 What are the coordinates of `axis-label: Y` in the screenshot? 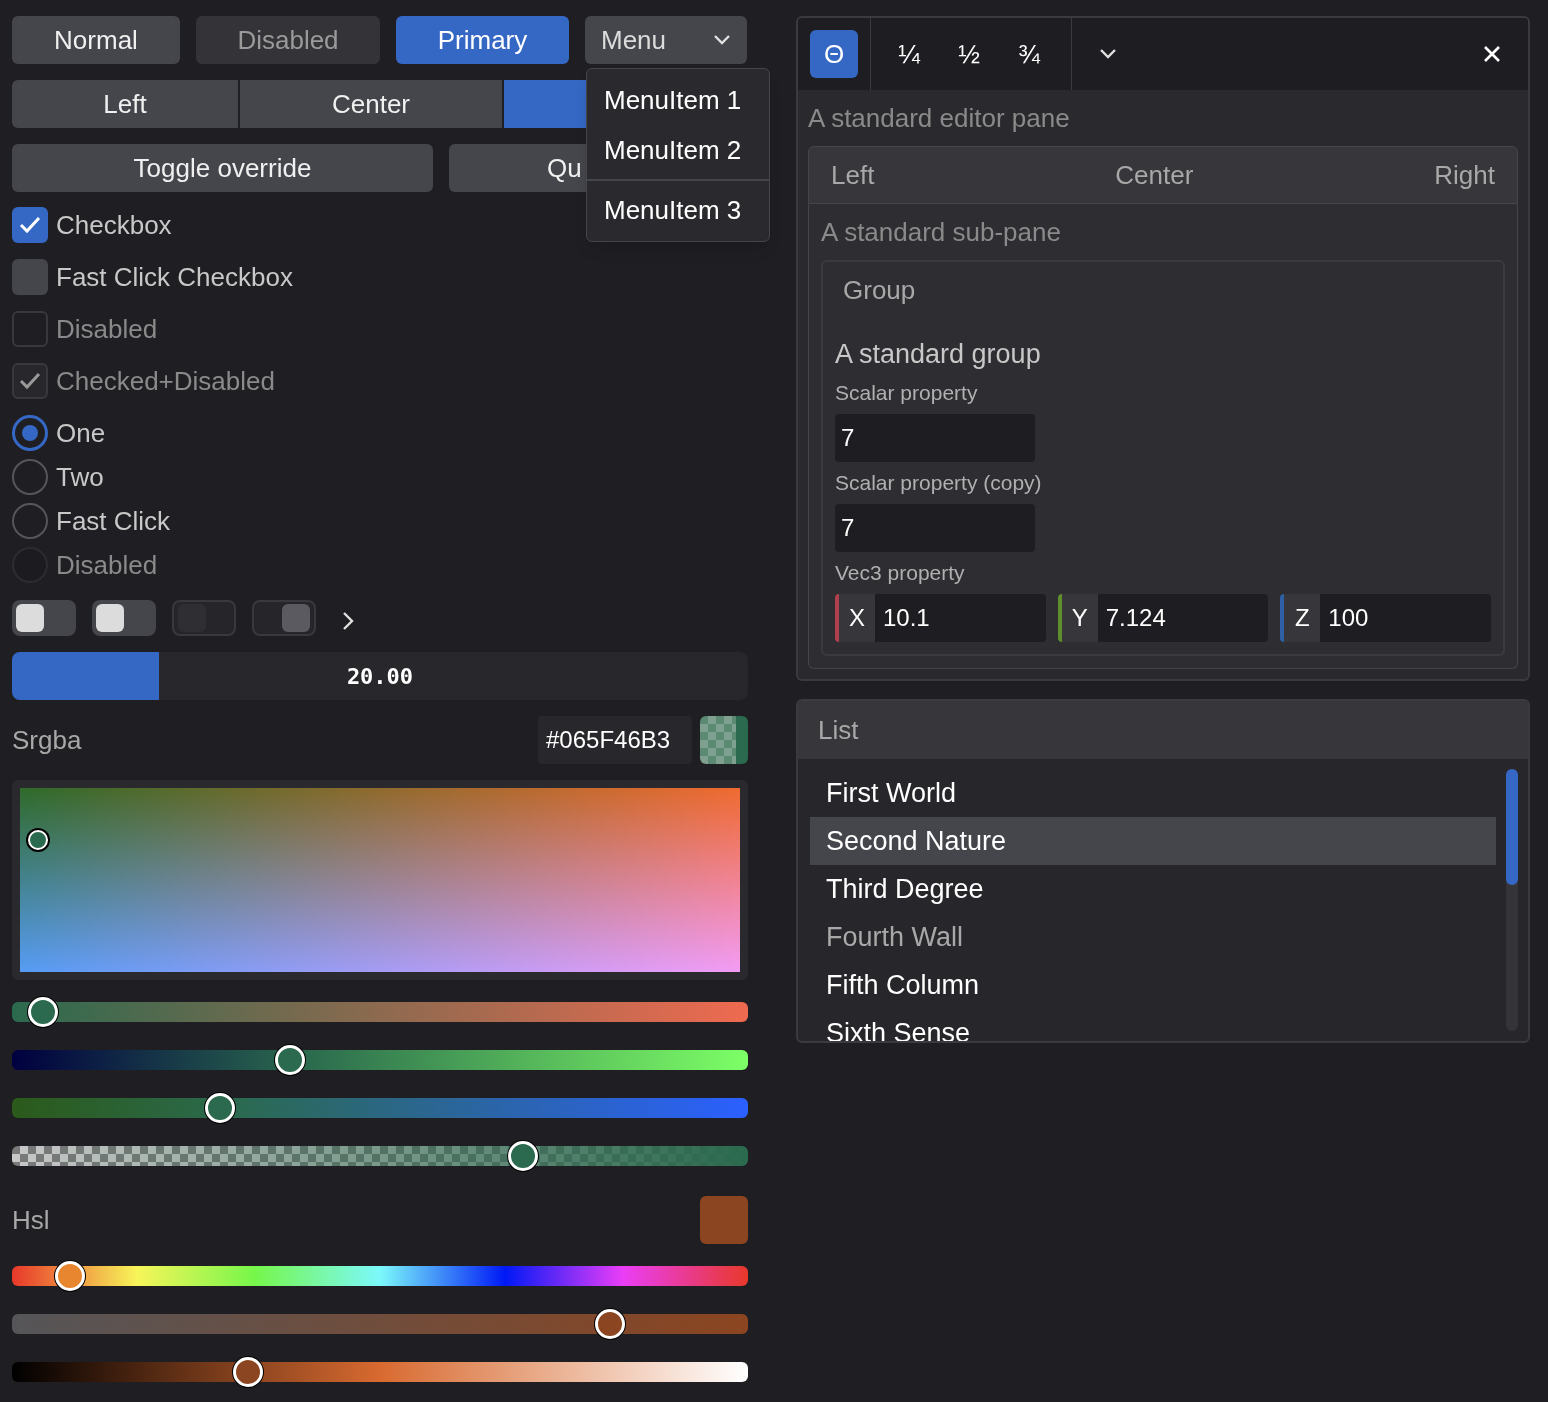 It's located at (1077, 618).